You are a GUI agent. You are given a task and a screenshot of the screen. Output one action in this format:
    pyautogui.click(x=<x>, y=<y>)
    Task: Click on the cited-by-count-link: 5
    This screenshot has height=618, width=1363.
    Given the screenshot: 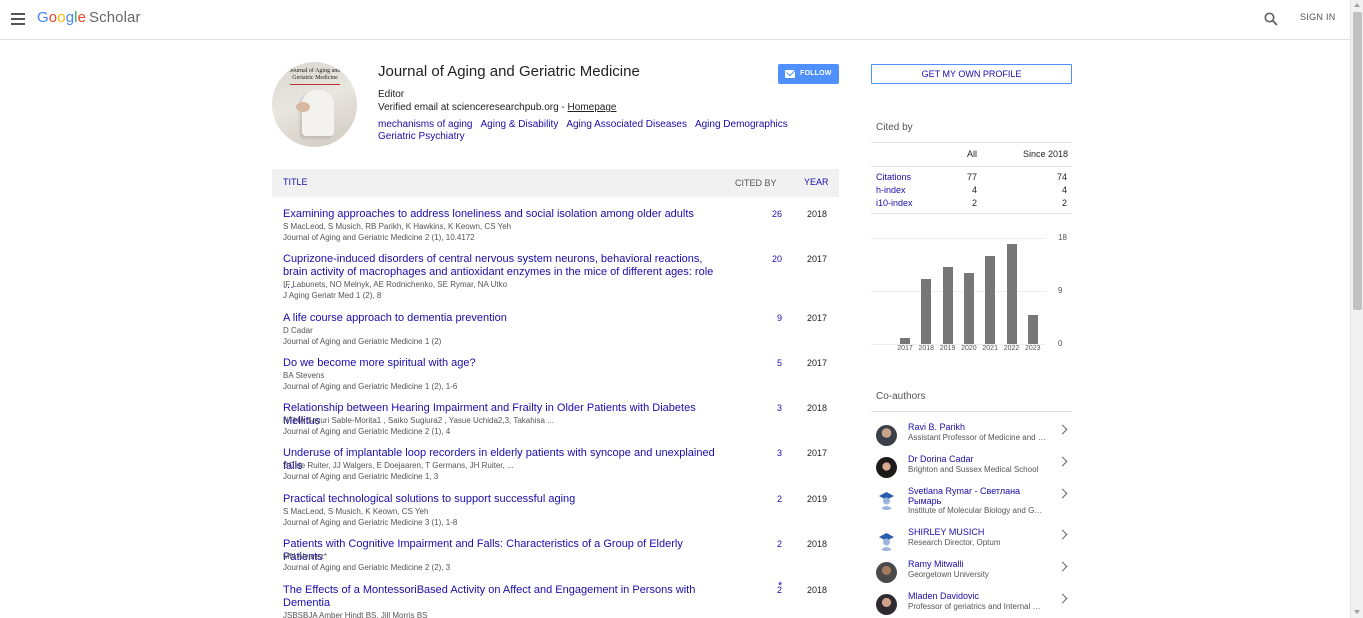 What is the action you would take?
    pyautogui.click(x=767, y=363)
    